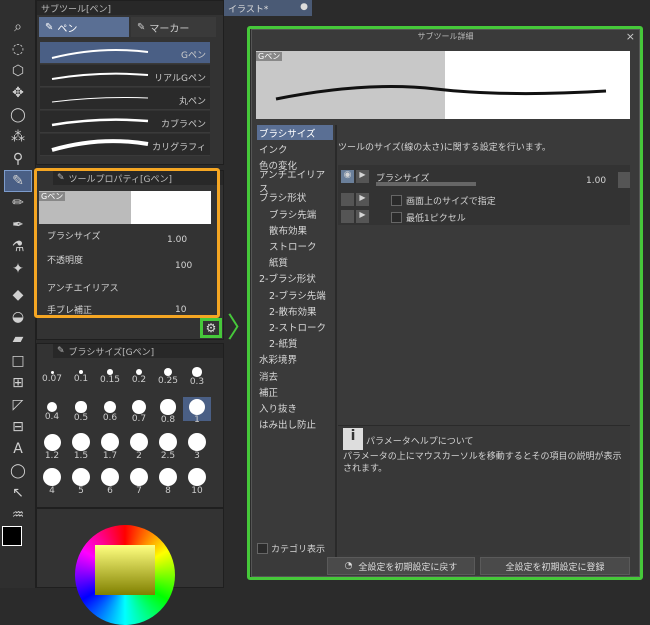  I want to click on brush-size-item: 0.3, so click(197, 374).